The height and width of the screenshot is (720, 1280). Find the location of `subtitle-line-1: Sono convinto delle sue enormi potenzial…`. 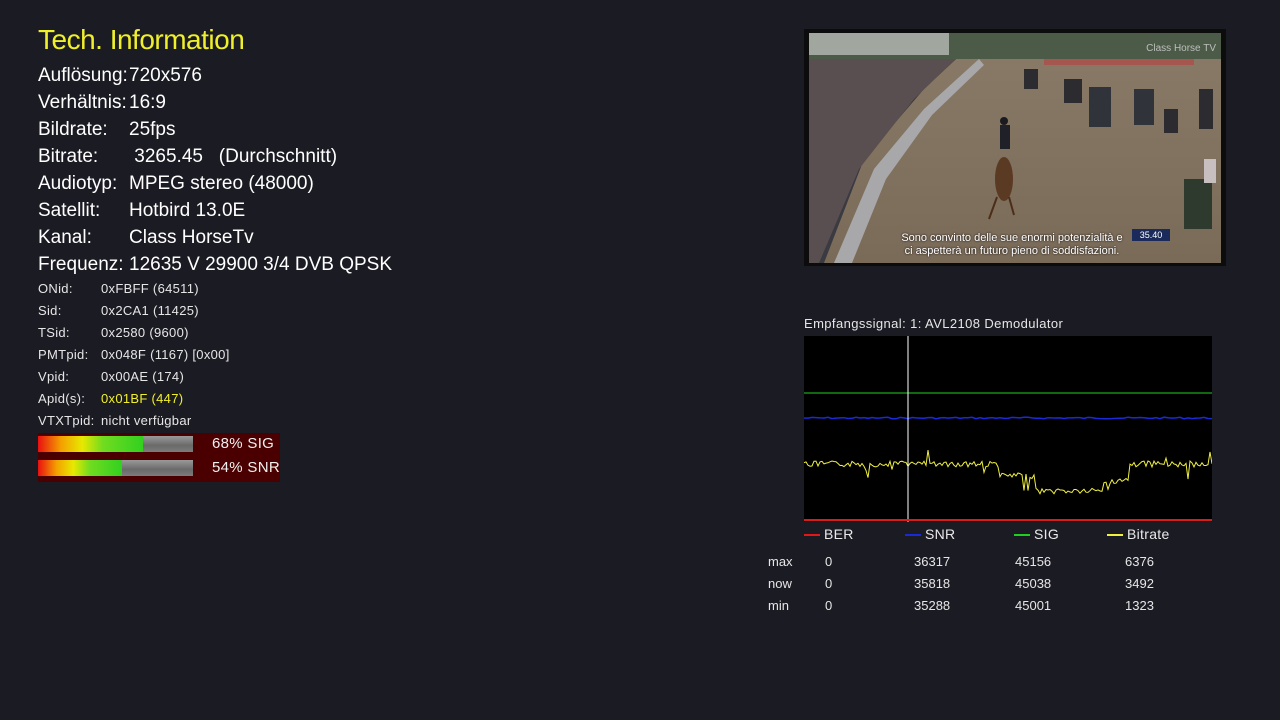

subtitle-line-1: Sono convinto delle sue enormi potenzial… is located at coordinates (1012, 238).